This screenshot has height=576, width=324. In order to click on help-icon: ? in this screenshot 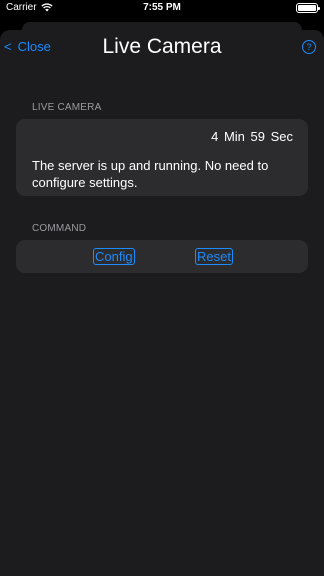, I will do `click(309, 47)`.